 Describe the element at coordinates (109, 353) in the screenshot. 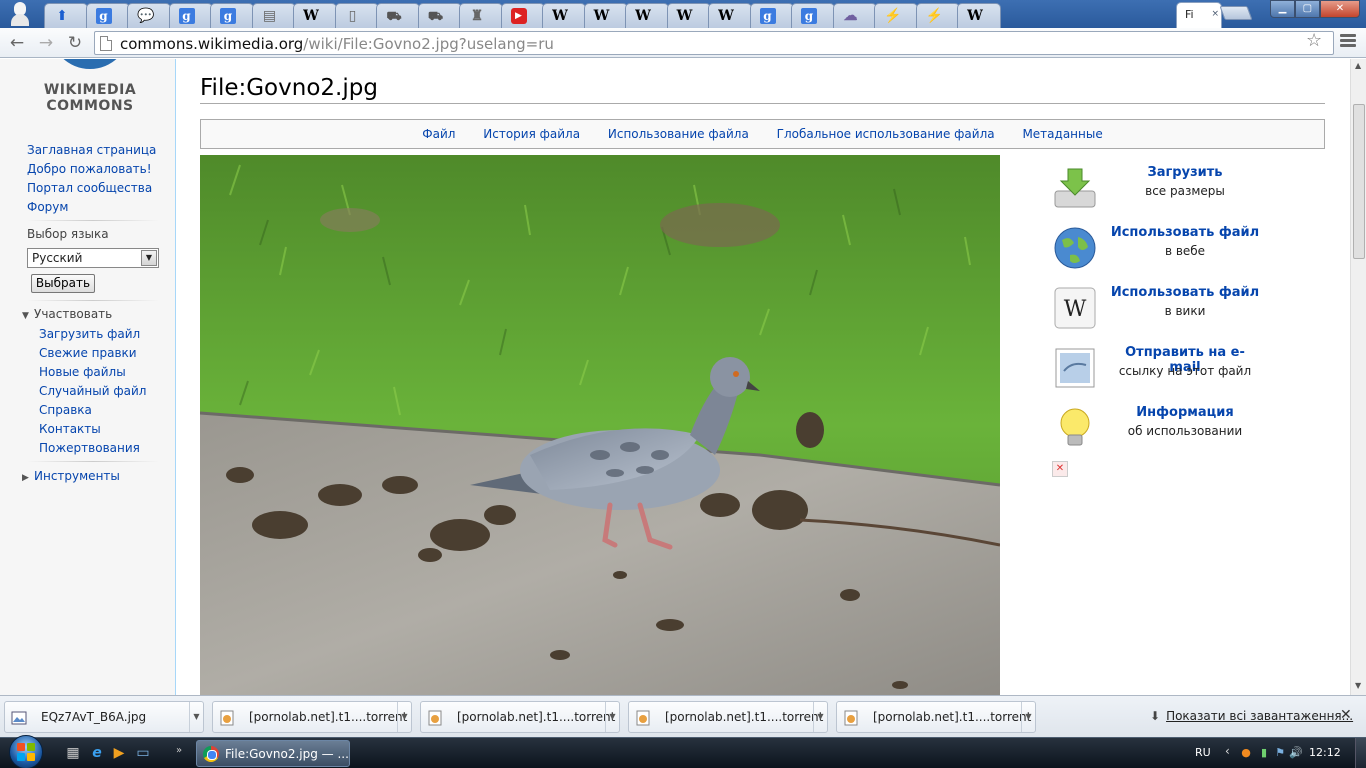

I see `sidebar-link-recent-changes: Свежие правки` at that location.